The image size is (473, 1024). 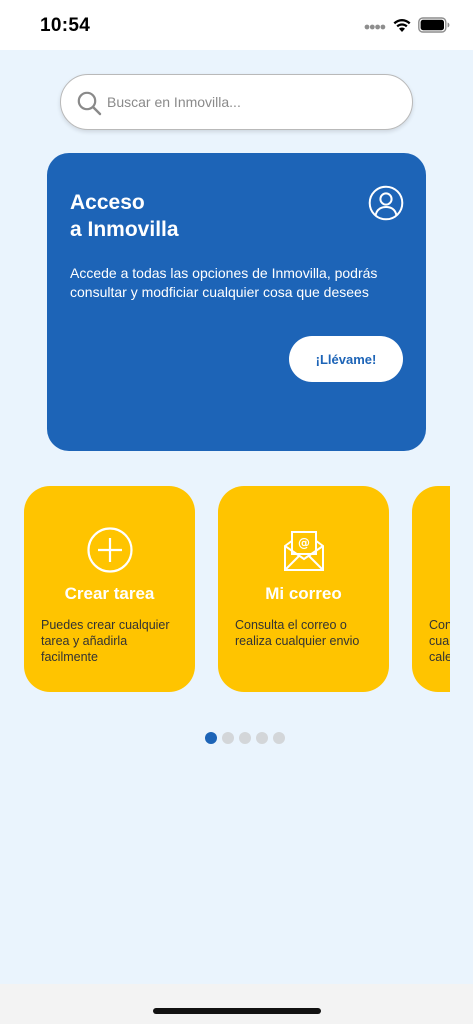 I want to click on calendar-card: Con cua cale, so click(x=431, y=589).